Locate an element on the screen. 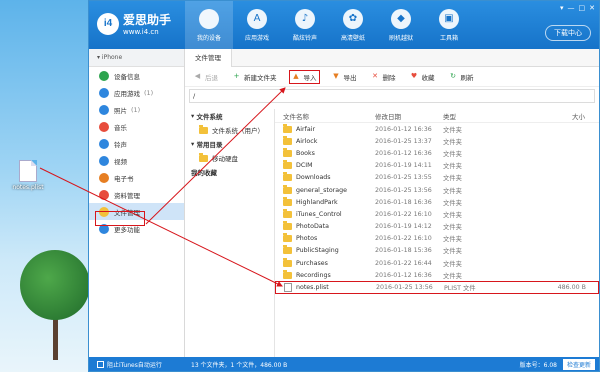 Image resolution: width=600 pixels, height=372 pixels. new-folder-icon: + is located at coordinates (236, 76).